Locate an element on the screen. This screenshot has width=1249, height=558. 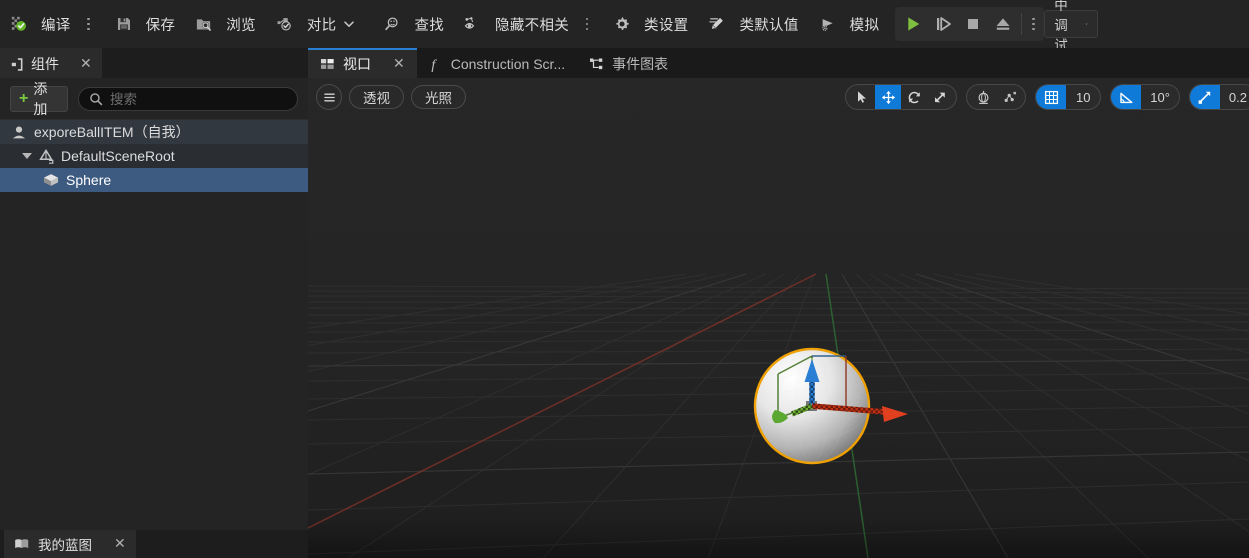
tab-components: 组件 ✕ is located at coordinates (51, 63).